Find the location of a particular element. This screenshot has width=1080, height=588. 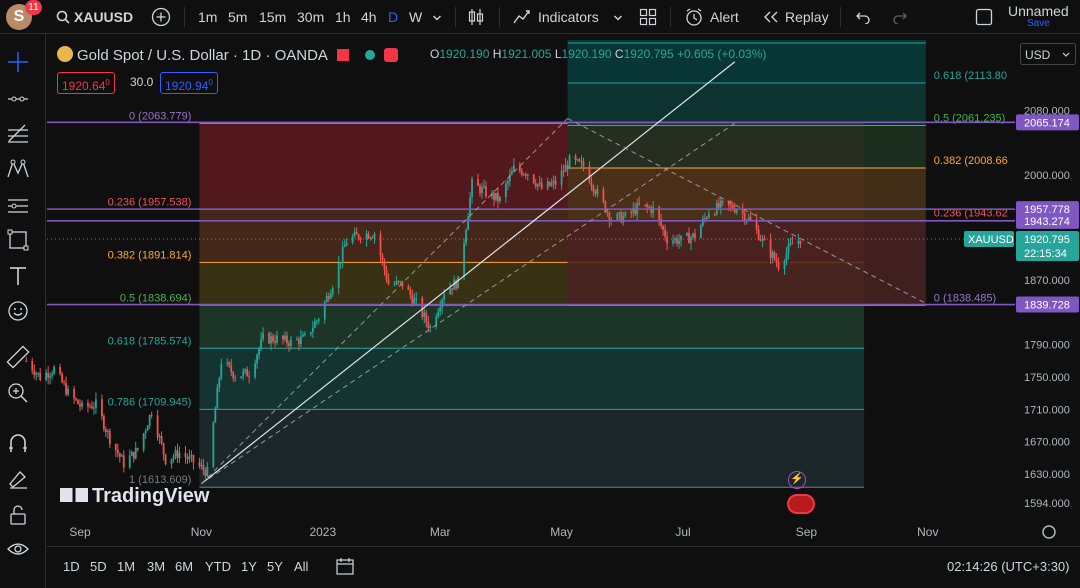

fib-left-level-label: 0.5 (1838.694) is located at coordinates (156, 298).